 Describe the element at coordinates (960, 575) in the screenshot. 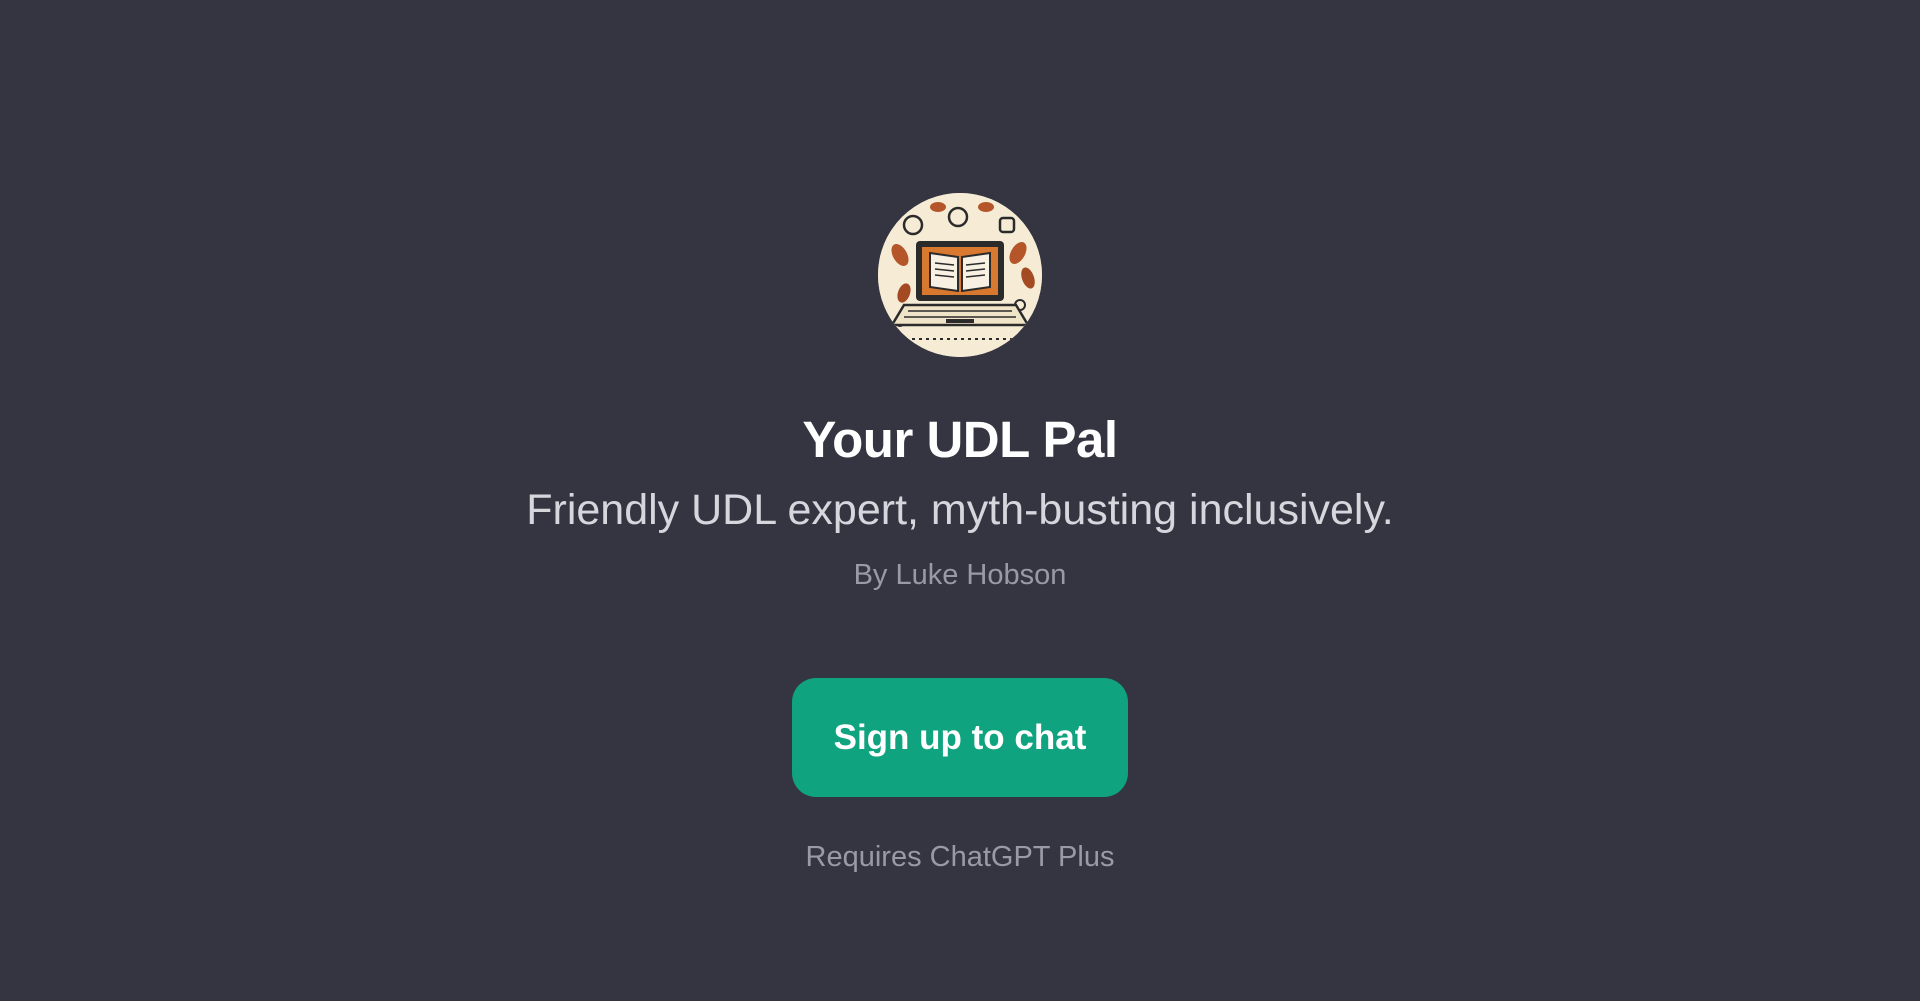

I see `gpt-author-byline: By Luke Hobson` at that location.